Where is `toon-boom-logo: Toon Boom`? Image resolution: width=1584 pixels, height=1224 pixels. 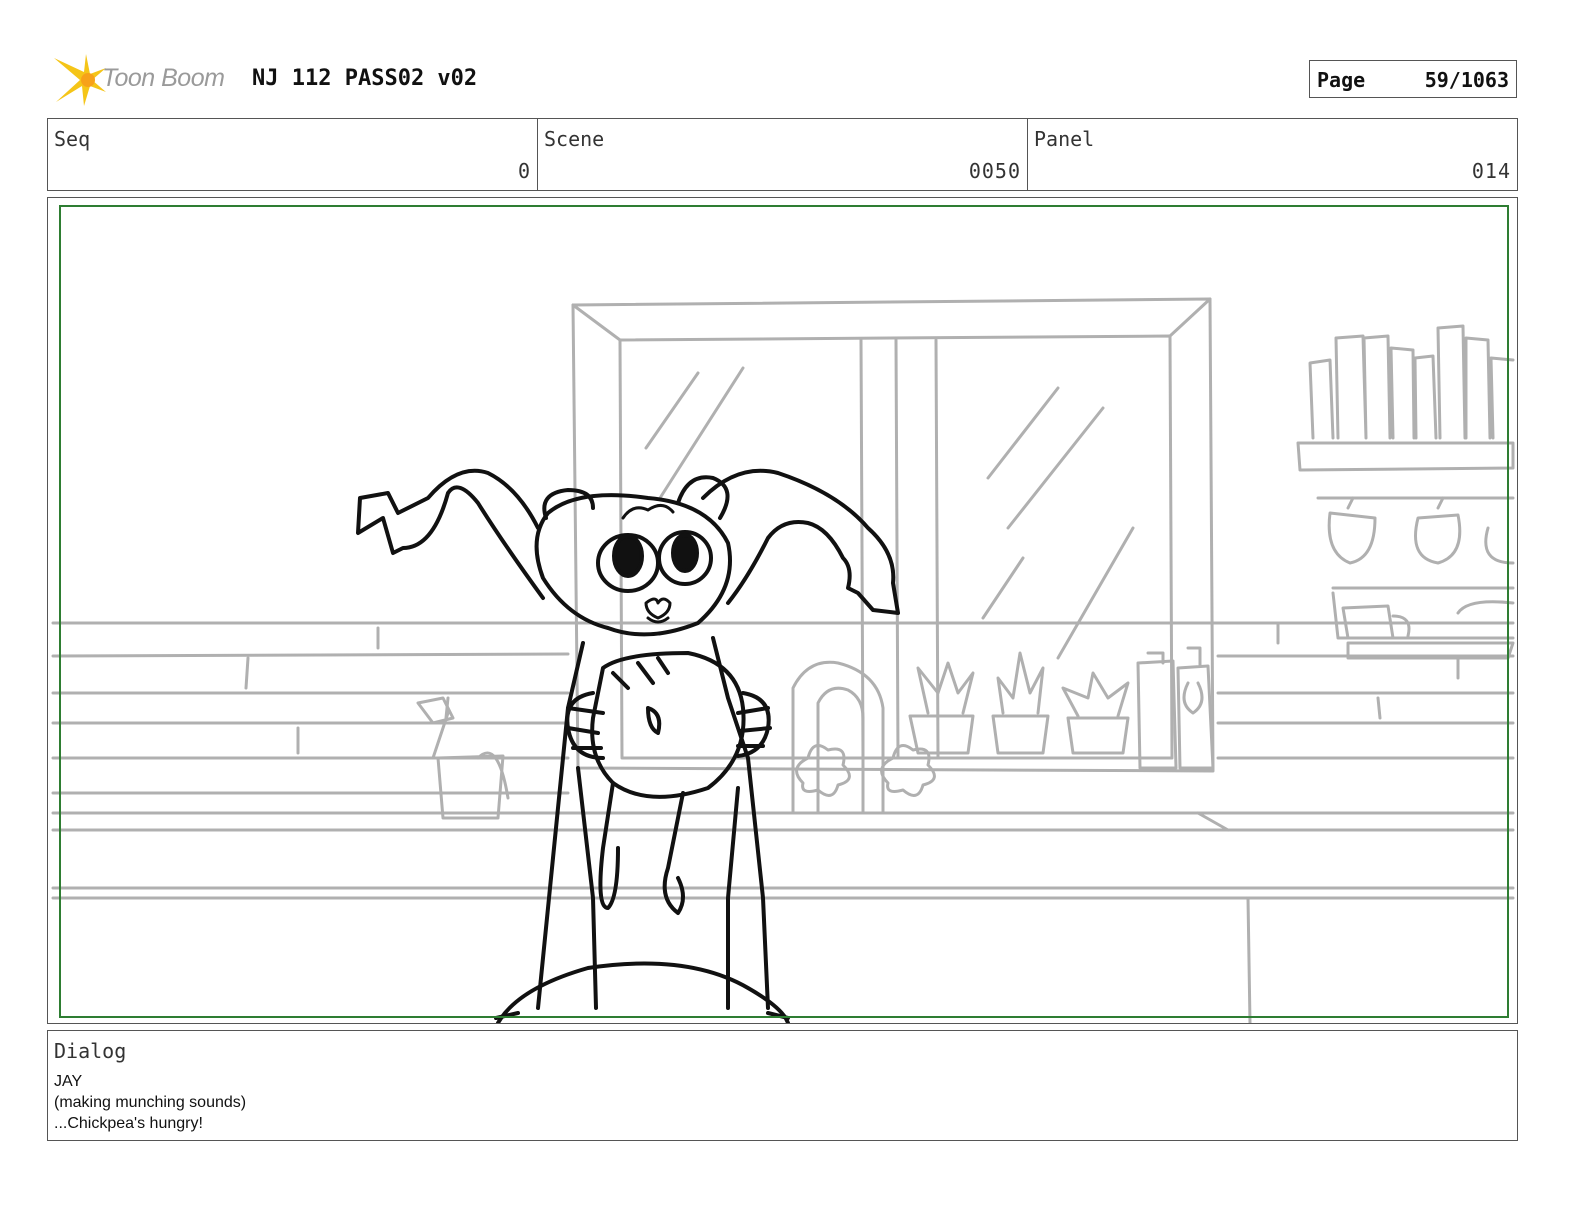 toon-boom-logo: Toon Boom is located at coordinates (145, 80).